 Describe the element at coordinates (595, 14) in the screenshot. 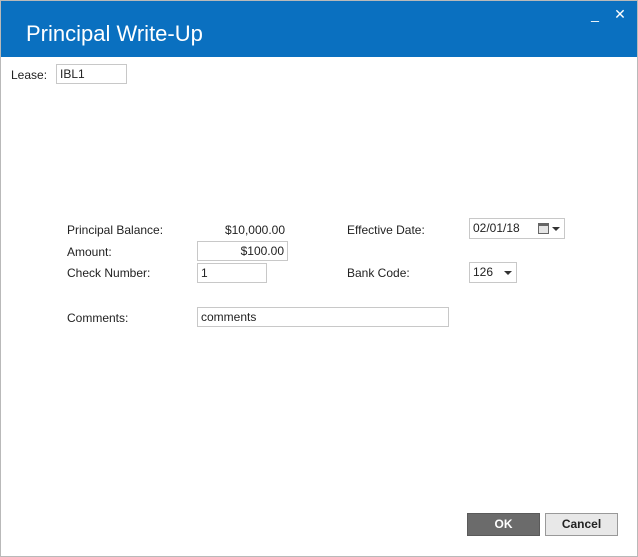

I see `minimize-icon: _` at that location.